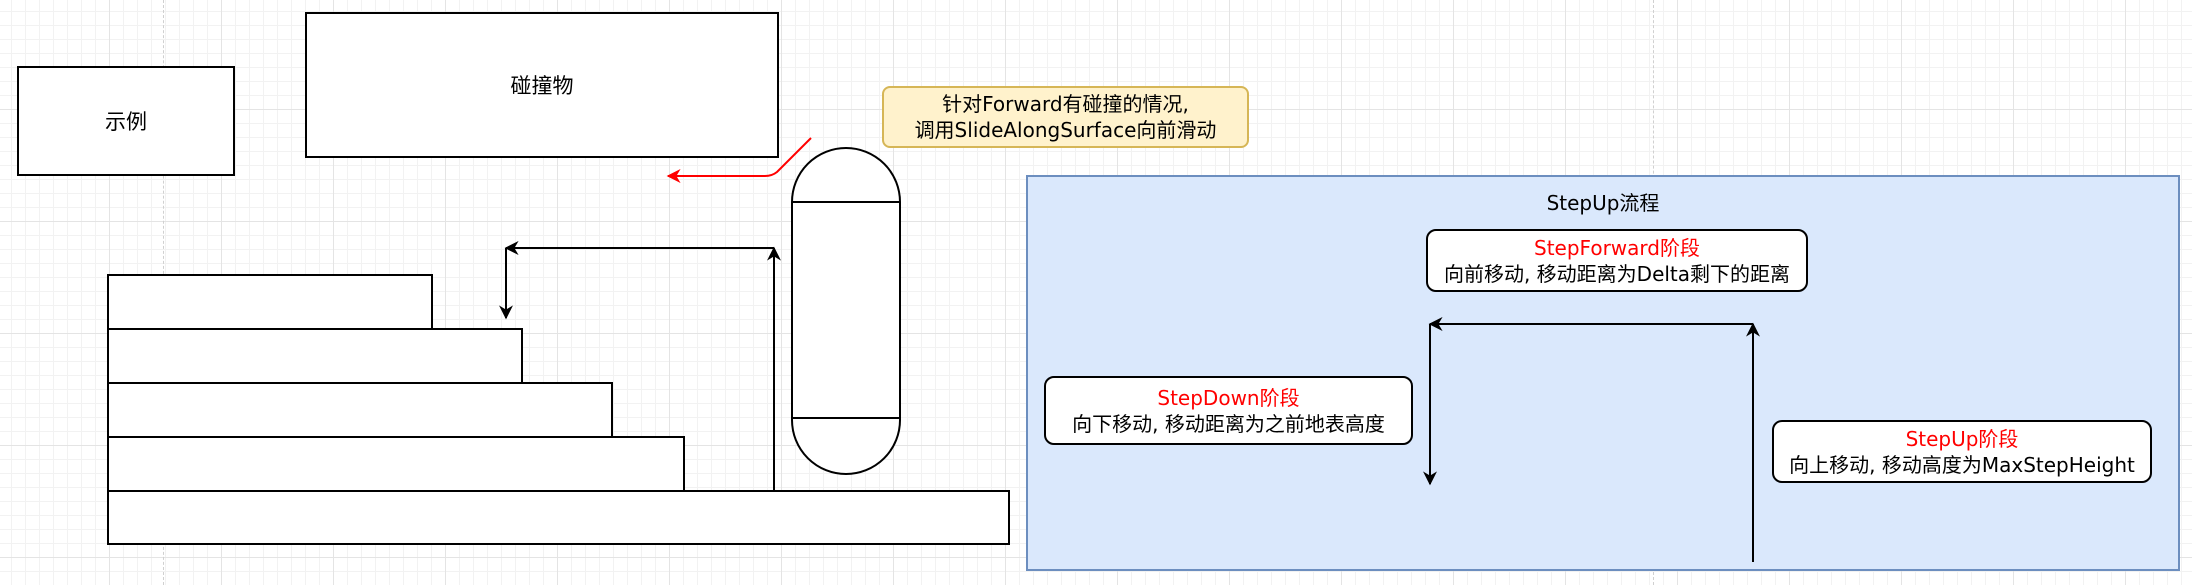 The height and width of the screenshot is (585, 2192). Describe the element at coordinates (1228, 397) in the screenshot. I see `stepdown-stage-name: StepDown阶段` at that location.